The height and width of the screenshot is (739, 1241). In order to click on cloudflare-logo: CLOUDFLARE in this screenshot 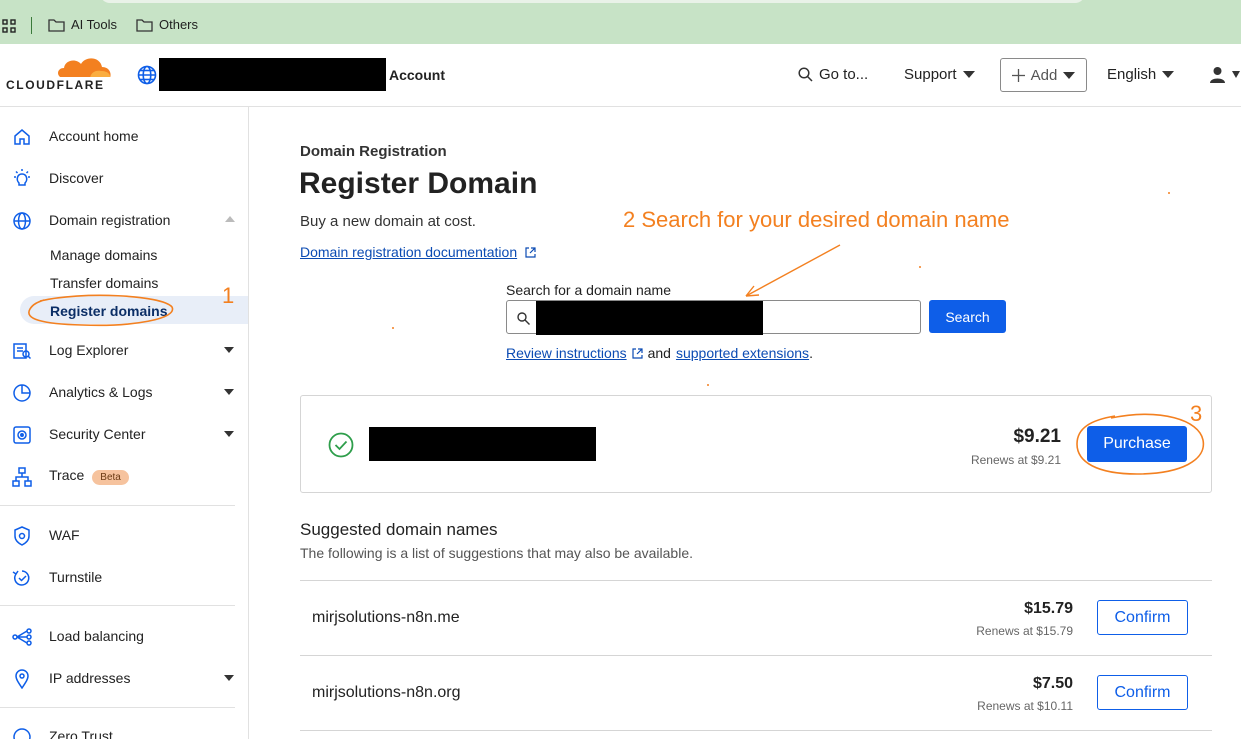, I will do `click(60, 75)`.